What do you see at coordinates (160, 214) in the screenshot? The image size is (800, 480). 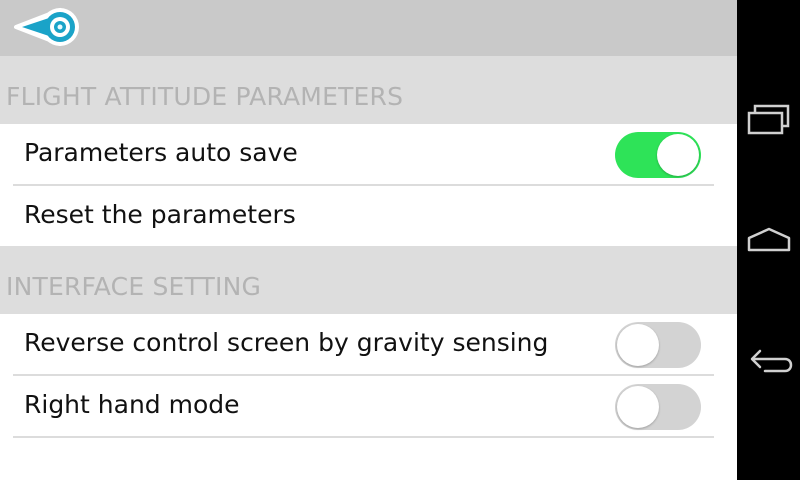 I see `setting-label: Reset the parameters` at bounding box center [160, 214].